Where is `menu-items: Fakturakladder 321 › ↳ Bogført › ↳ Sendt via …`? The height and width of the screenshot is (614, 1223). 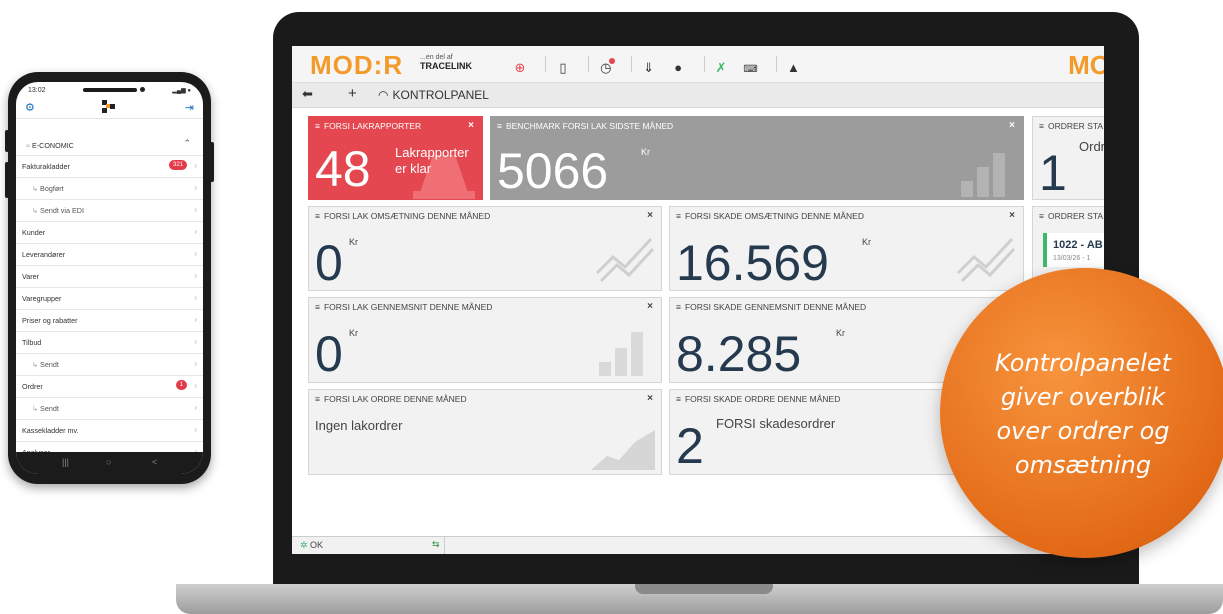 menu-items: Fakturakladder 321 › ↳ Bogført › ↳ Sendt via … is located at coordinates (109, 310).